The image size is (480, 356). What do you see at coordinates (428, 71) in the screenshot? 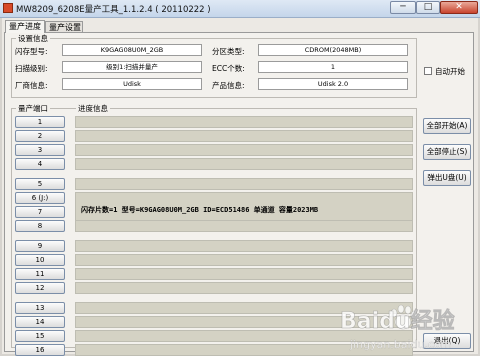
I see `auto-start-checkbox` at bounding box center [428, 71].